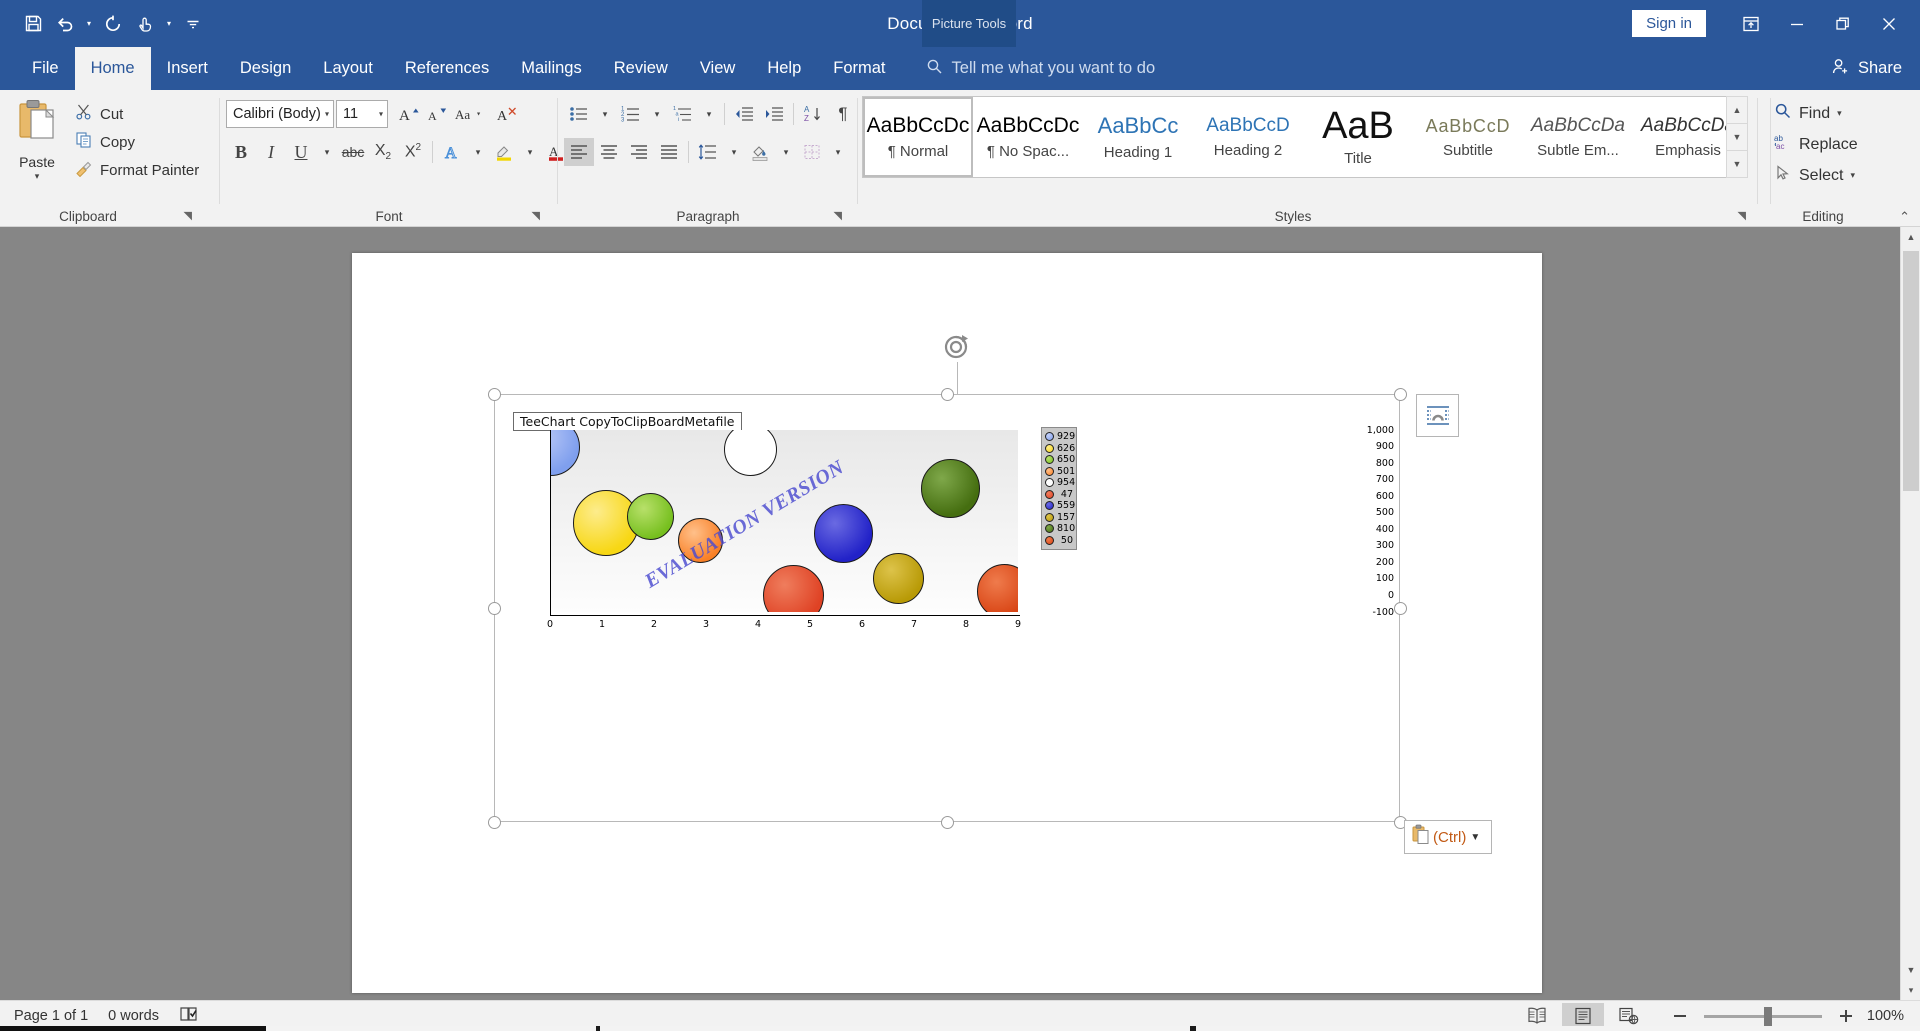 The width and height of the screenshot is (1920, 1031). What do you see at coordinates (1910, 970) in the screenshot?
I see `scroll-down-arrow-icon: ▼` at bounding box center [1910, 970].